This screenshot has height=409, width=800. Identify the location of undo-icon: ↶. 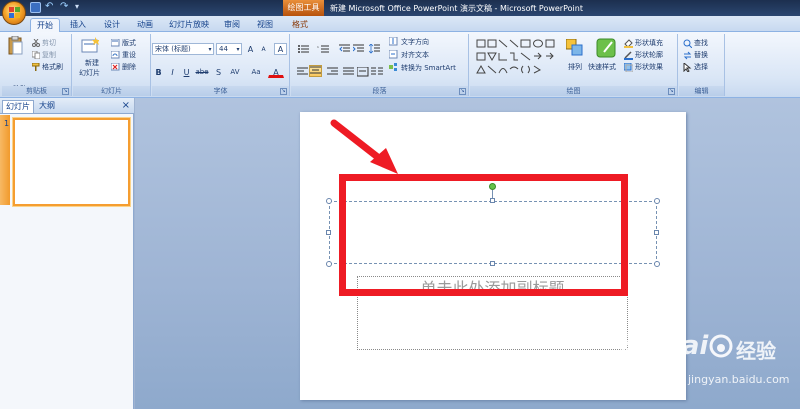
(50, 7).